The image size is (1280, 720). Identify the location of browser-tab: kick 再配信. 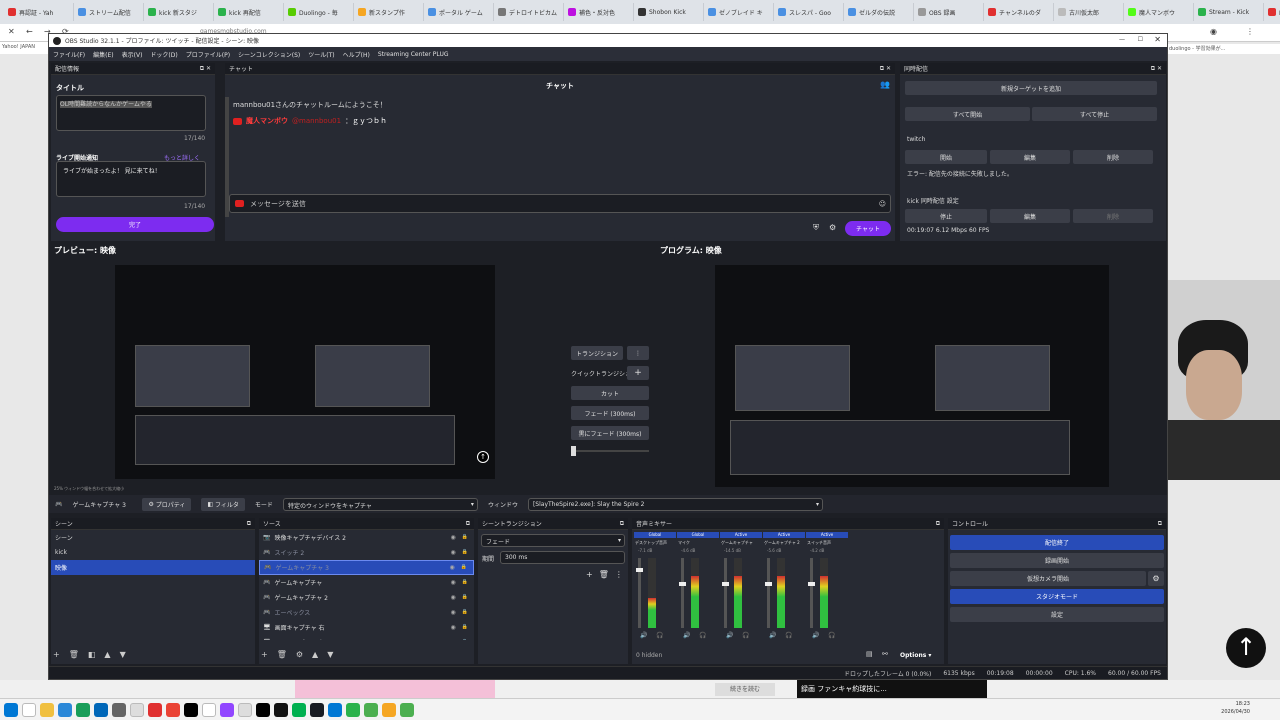
(249, 12).